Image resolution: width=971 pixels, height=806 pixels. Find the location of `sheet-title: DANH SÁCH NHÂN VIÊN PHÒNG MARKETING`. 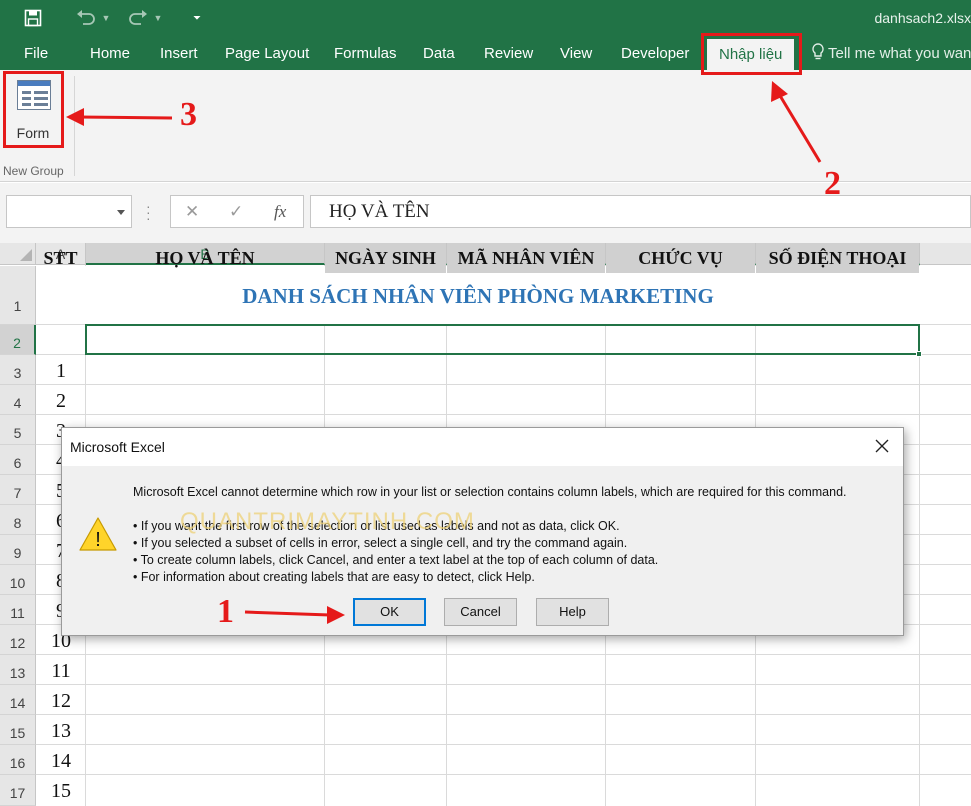

sheet-title: DANH SÁCH NHÂN VIÊN PHÒNG MARKETING is located at coordinates (478, 295).